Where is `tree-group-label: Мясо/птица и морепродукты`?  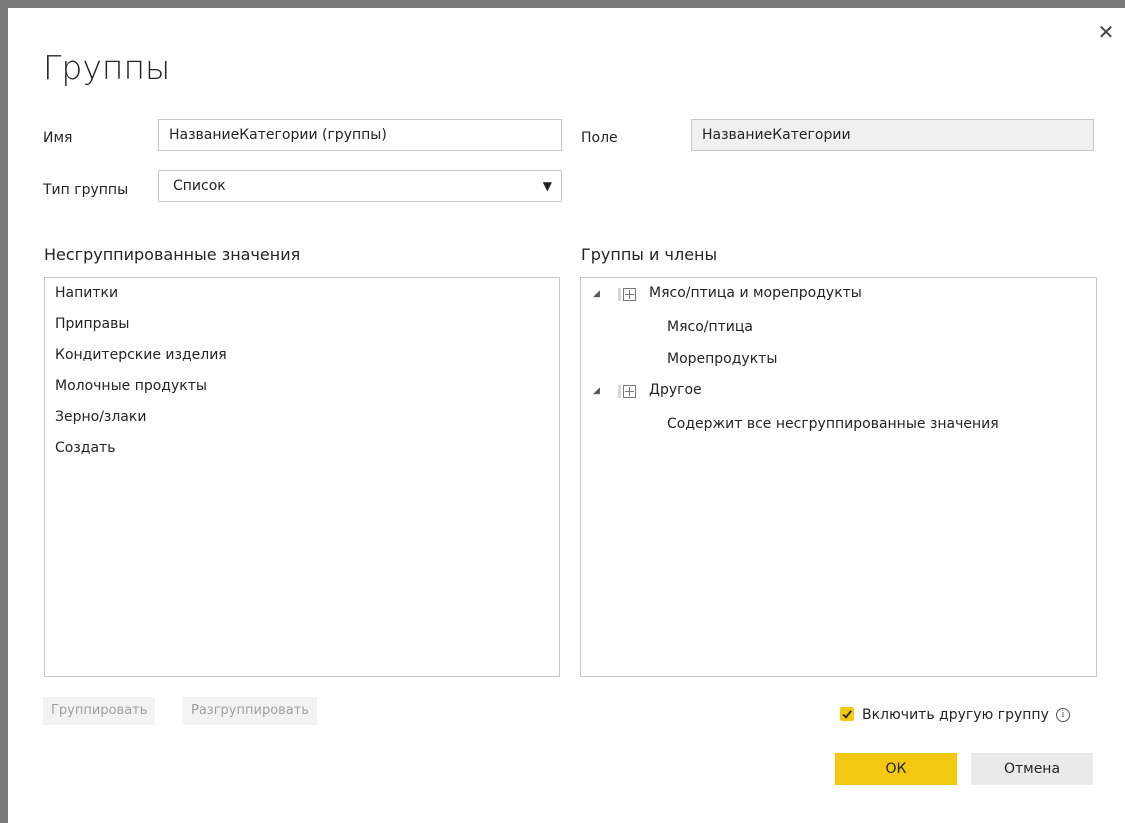 tree-group-label: Мясо/птица и морепродукты is located at coordinates (755, 293).